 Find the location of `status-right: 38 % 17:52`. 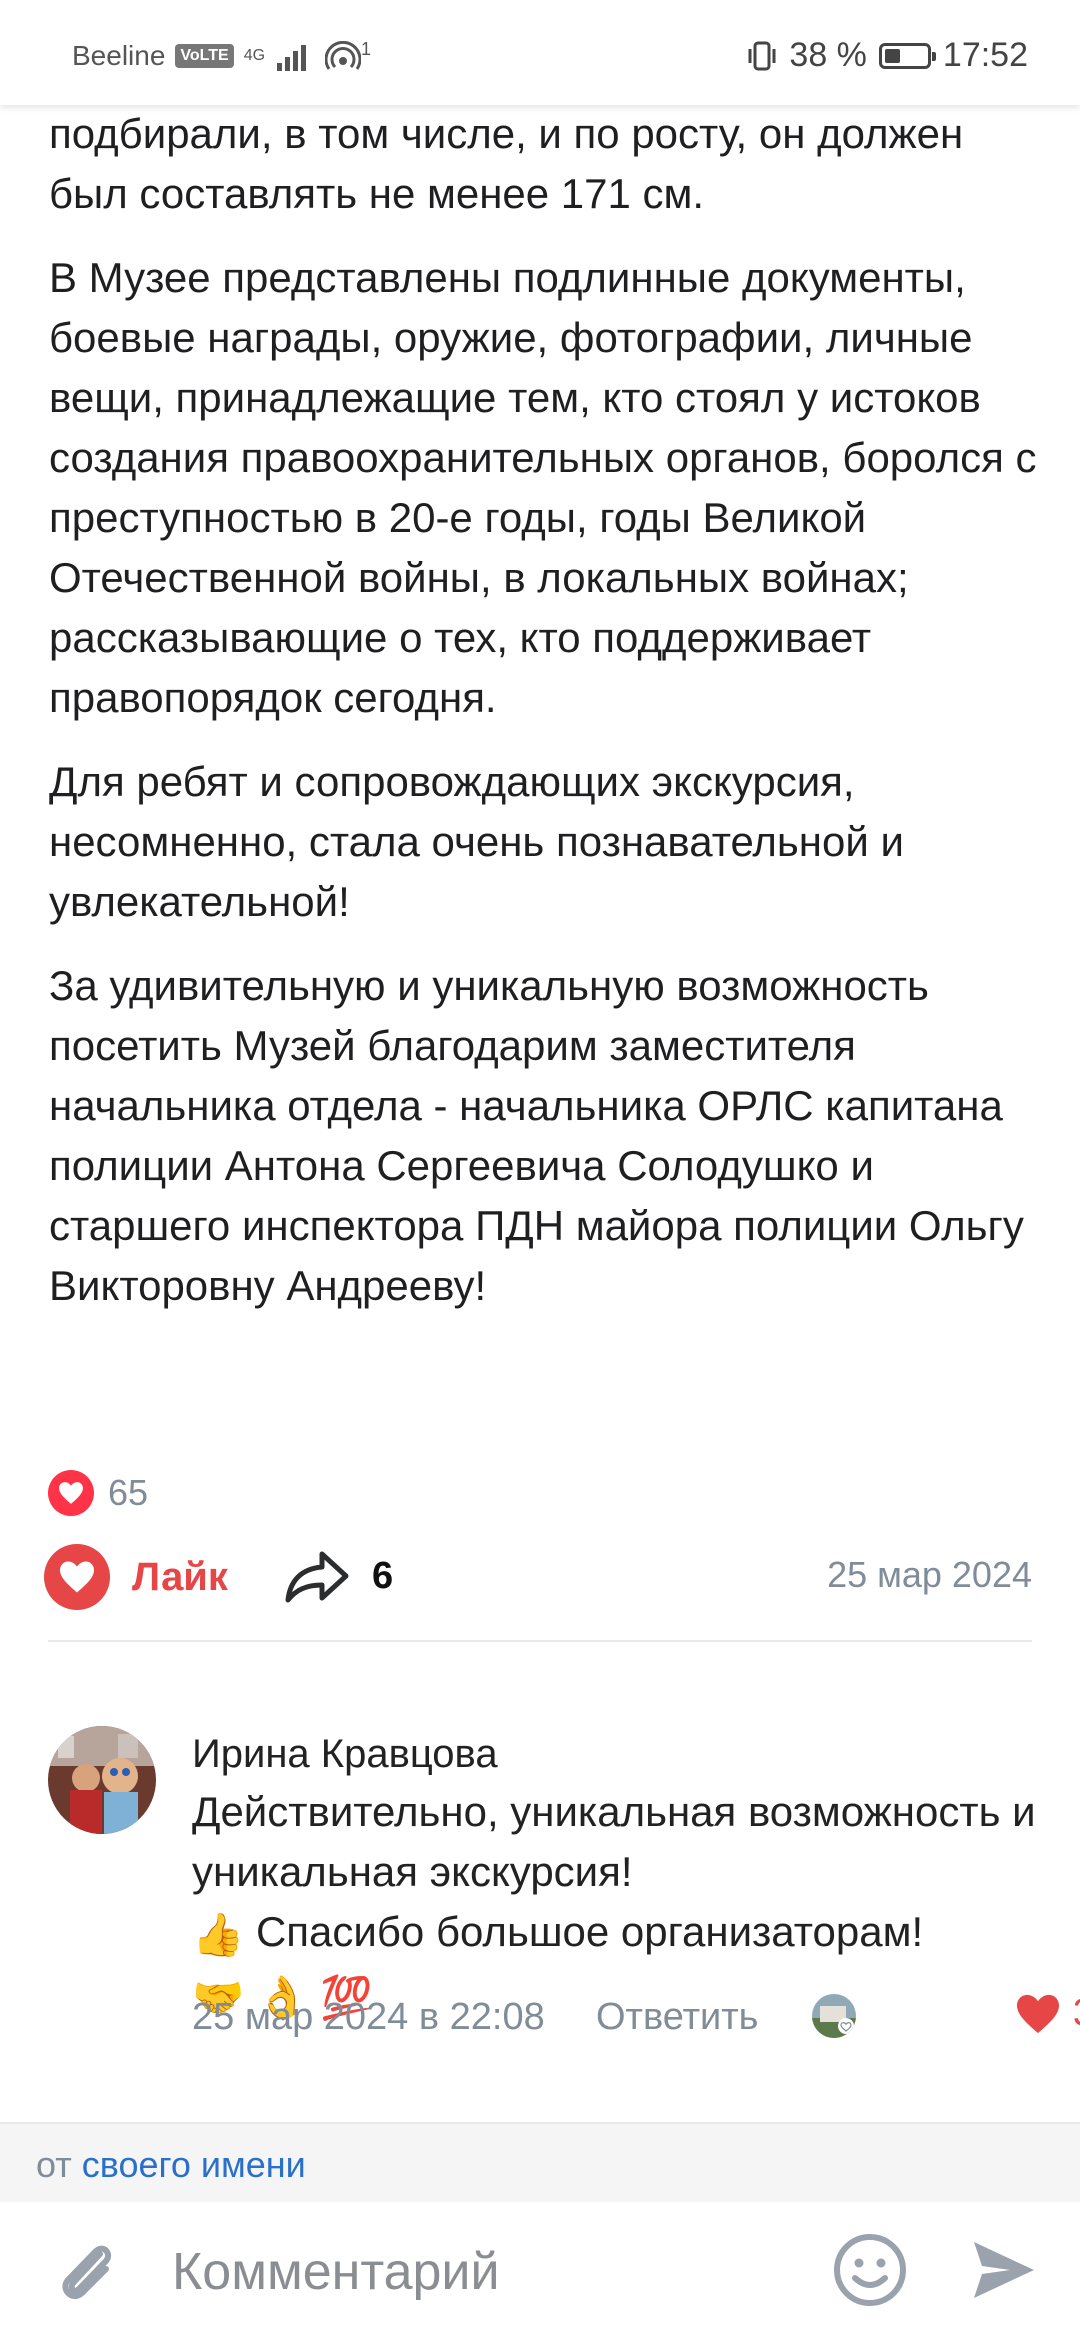

status-right: 38 % 17:52 is located at coordinates (887, 55).